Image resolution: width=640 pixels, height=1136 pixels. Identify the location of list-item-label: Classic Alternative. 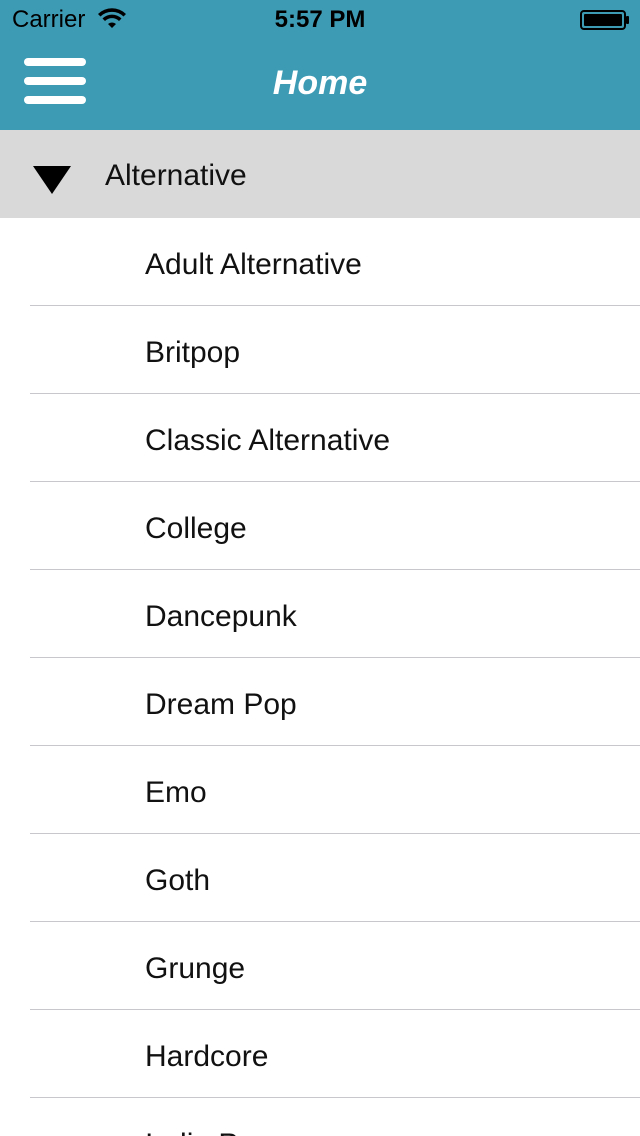
(268, 440).